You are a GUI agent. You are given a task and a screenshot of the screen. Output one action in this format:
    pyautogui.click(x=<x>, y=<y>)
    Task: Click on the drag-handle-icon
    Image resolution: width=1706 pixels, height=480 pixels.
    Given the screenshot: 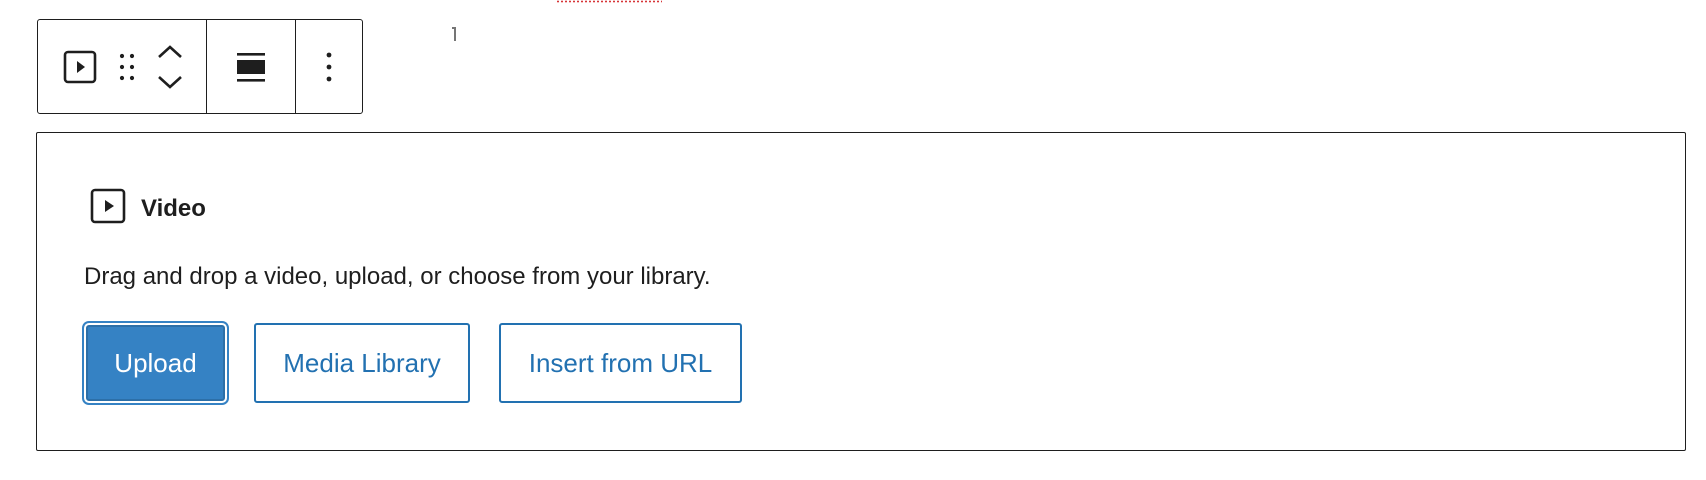 What is the action you would take?
    pyautogui.click(x=127, y=67)
    